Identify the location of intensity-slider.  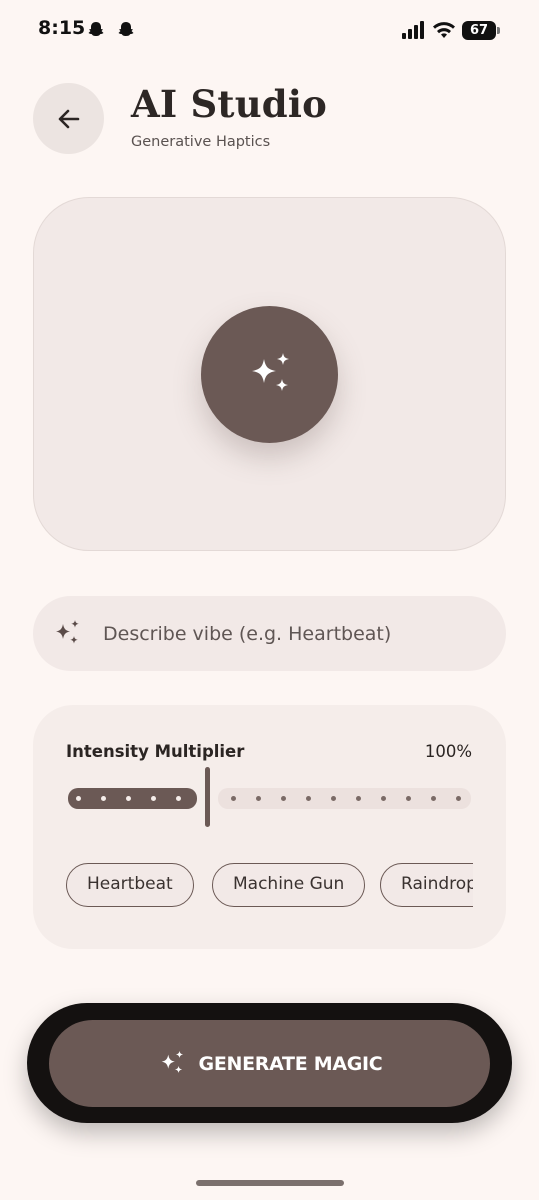
(269, 798).